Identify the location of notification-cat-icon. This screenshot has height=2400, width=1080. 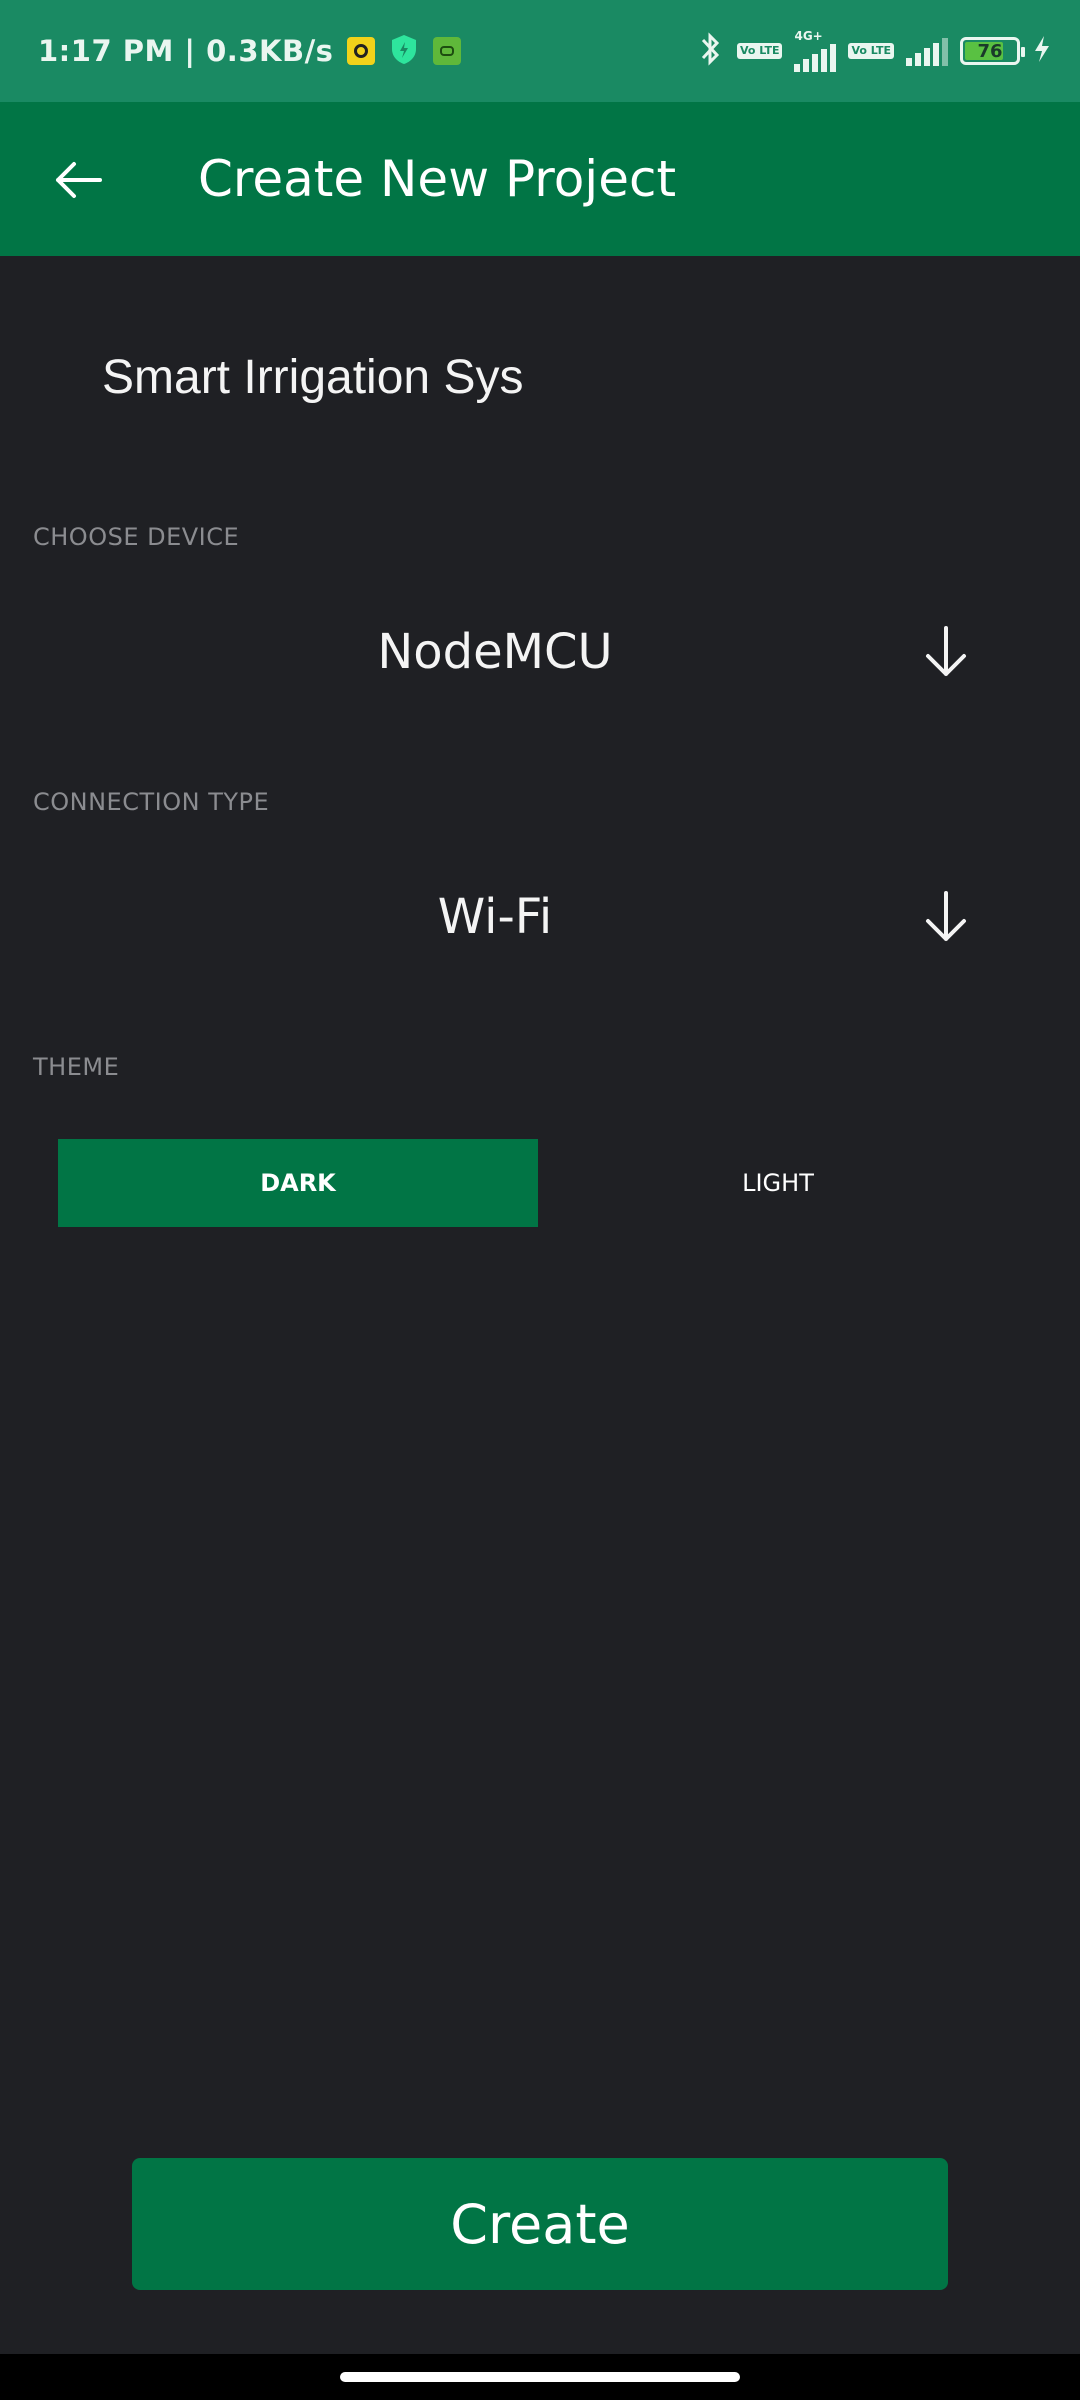
(447, 51).